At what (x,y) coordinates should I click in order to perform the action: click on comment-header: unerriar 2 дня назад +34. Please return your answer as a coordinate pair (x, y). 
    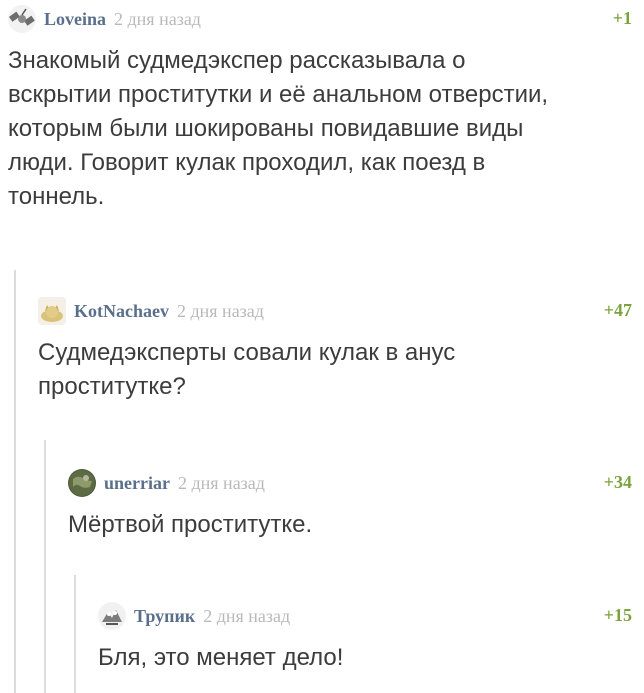
    Looking at the image, I should click on (351, 483).